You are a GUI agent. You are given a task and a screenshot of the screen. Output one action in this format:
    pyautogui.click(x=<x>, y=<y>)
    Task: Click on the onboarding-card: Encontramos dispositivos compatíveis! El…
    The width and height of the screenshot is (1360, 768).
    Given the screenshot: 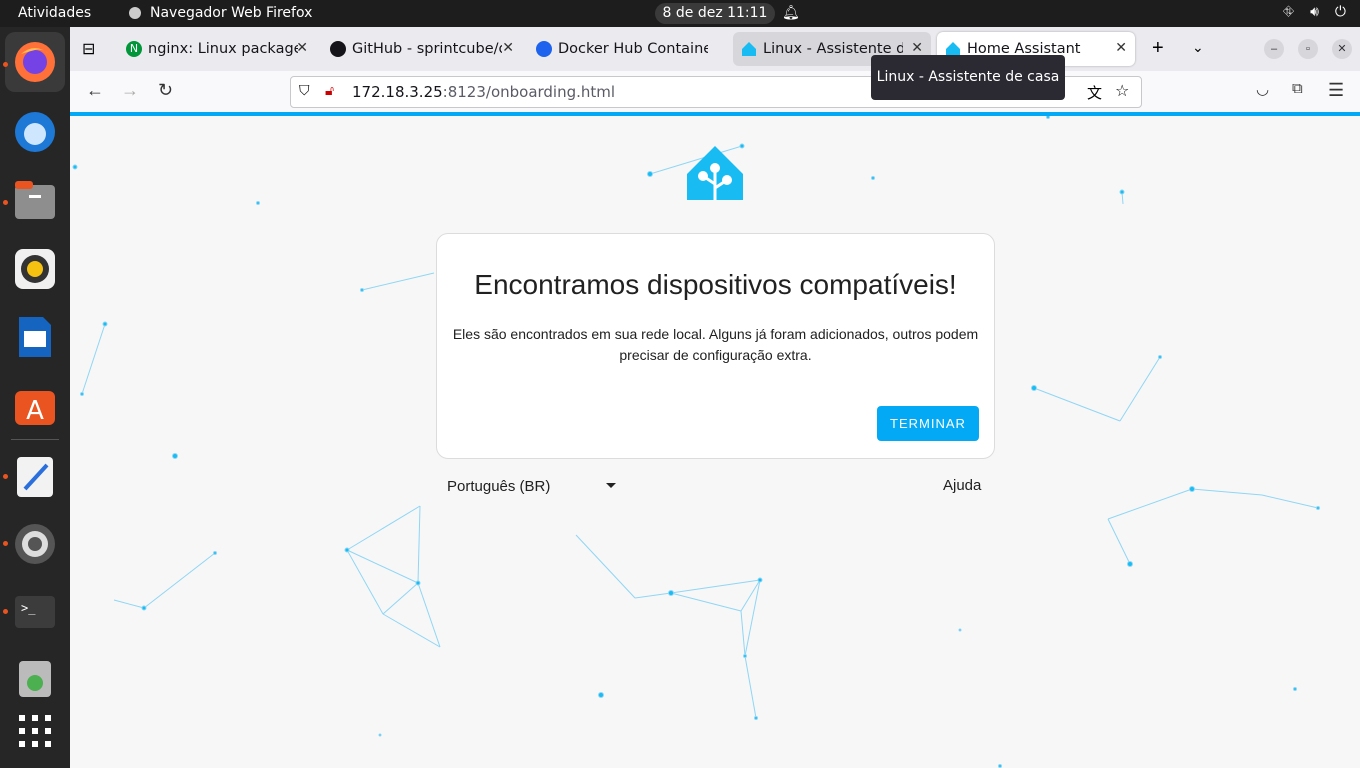 What is the action you would take?
    pyautogui.click(x=715, y=346)
    